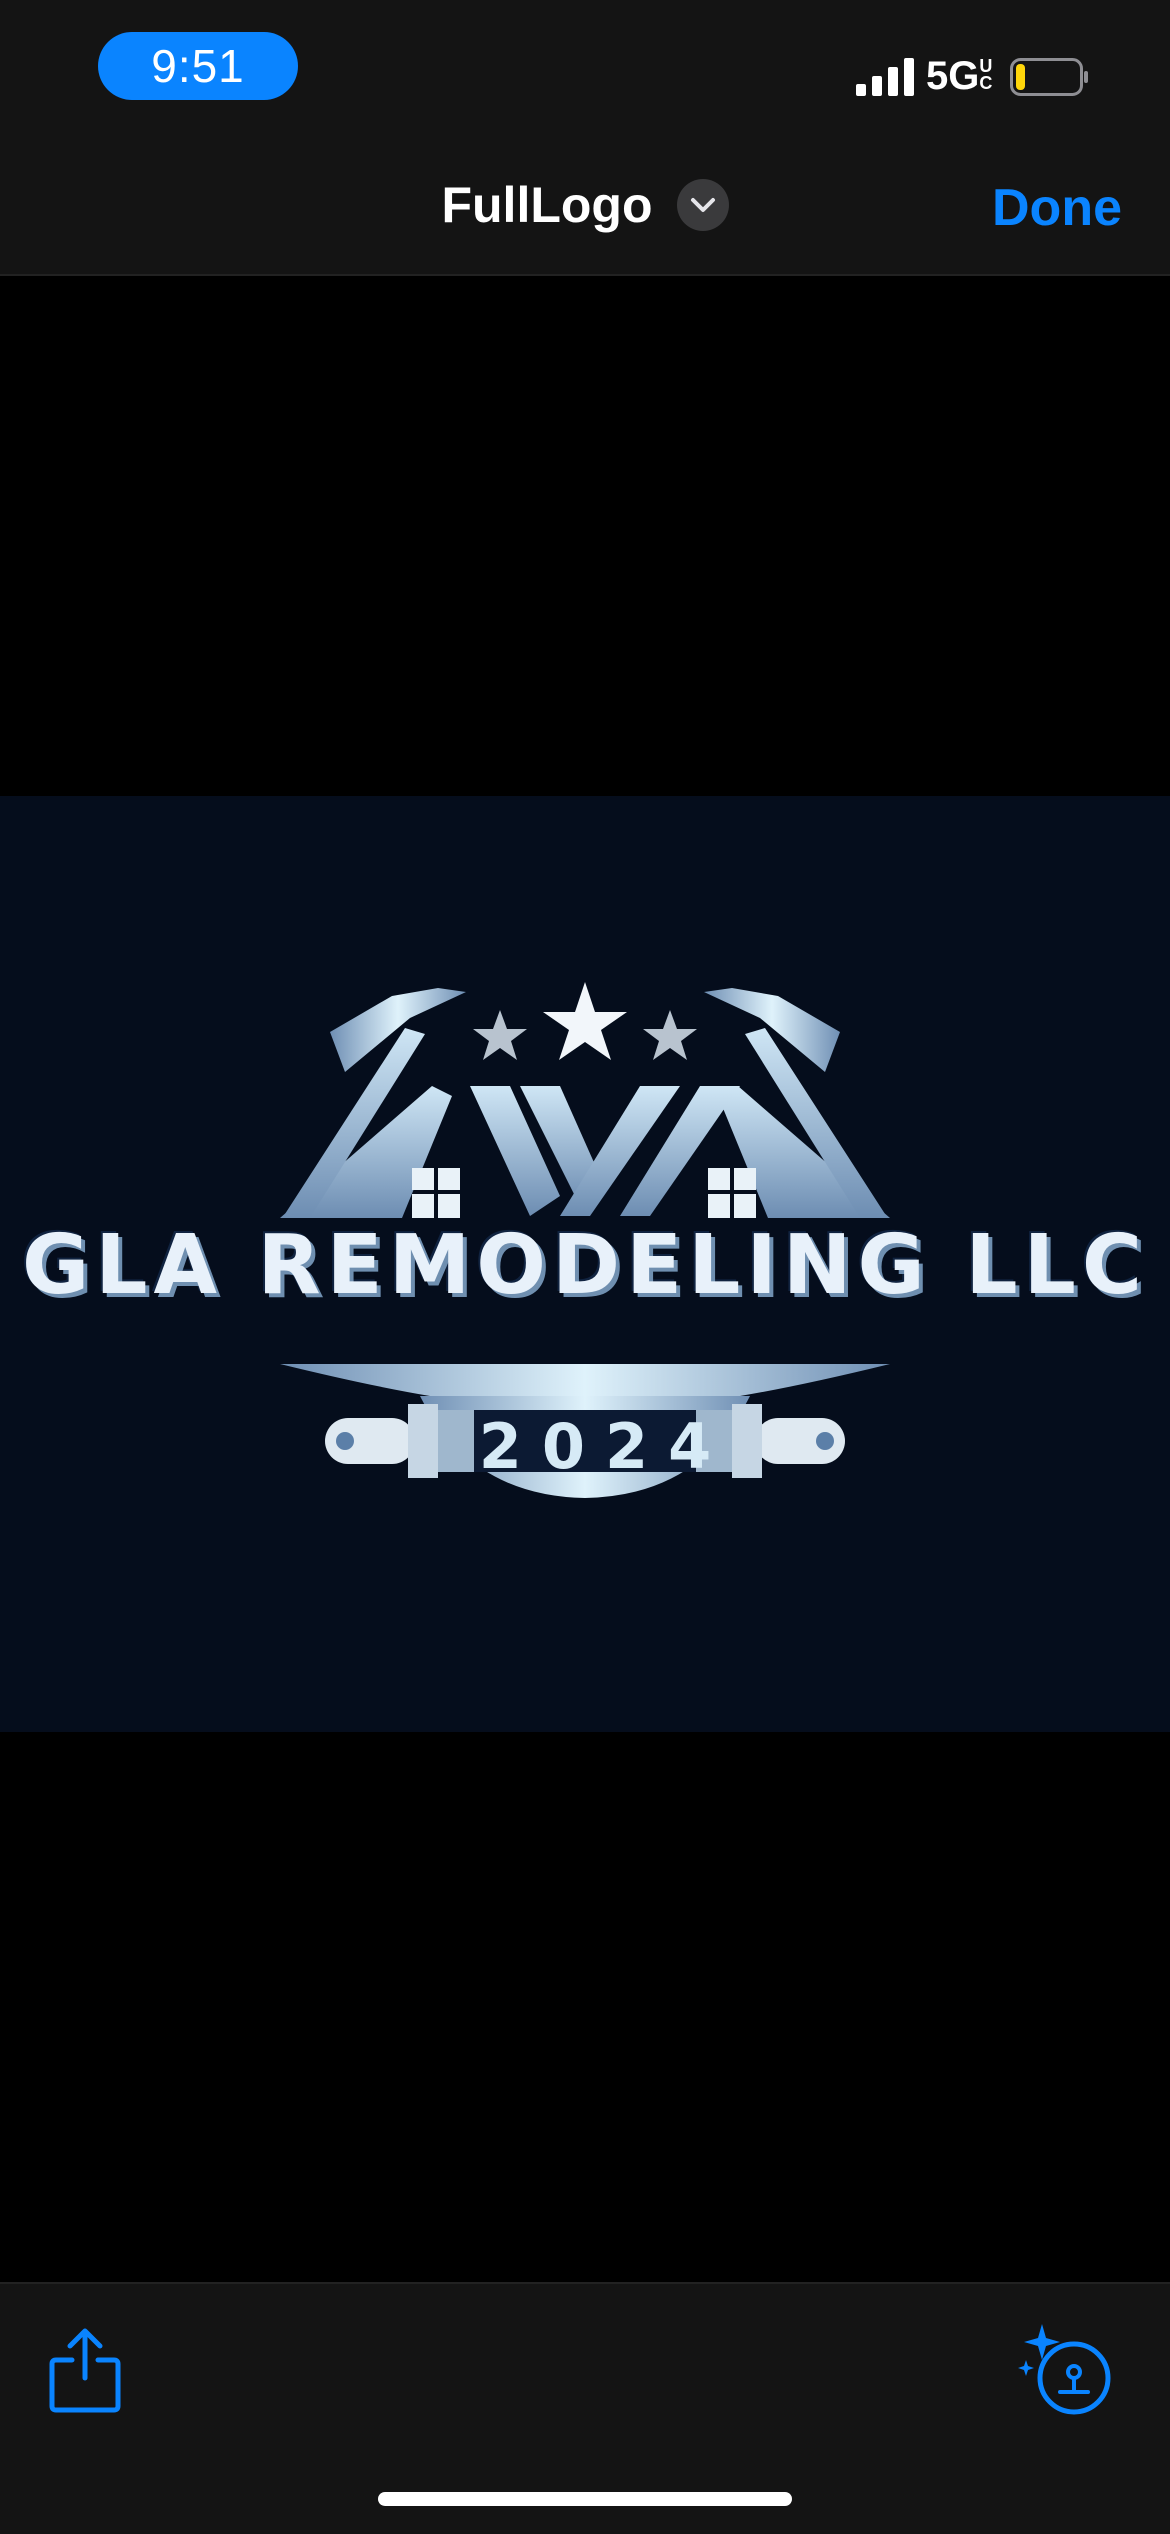 This screenshot has width=1170, height=2534. Describe the element at coordinates (605, 1446) in the screenshot. I see `logo-year: 2024` at that location.